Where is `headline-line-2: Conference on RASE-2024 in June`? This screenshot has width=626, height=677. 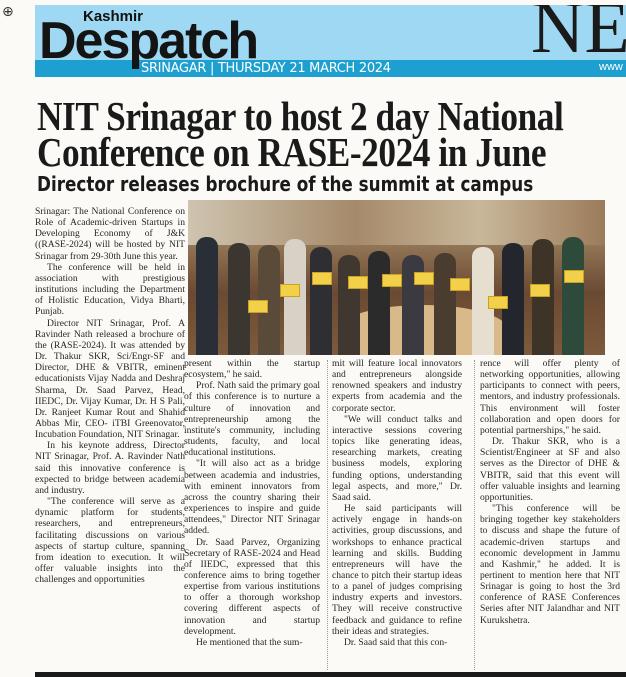
headline-line-2: Conference on RASE-2024 in June is located at coordinates (292, 152).